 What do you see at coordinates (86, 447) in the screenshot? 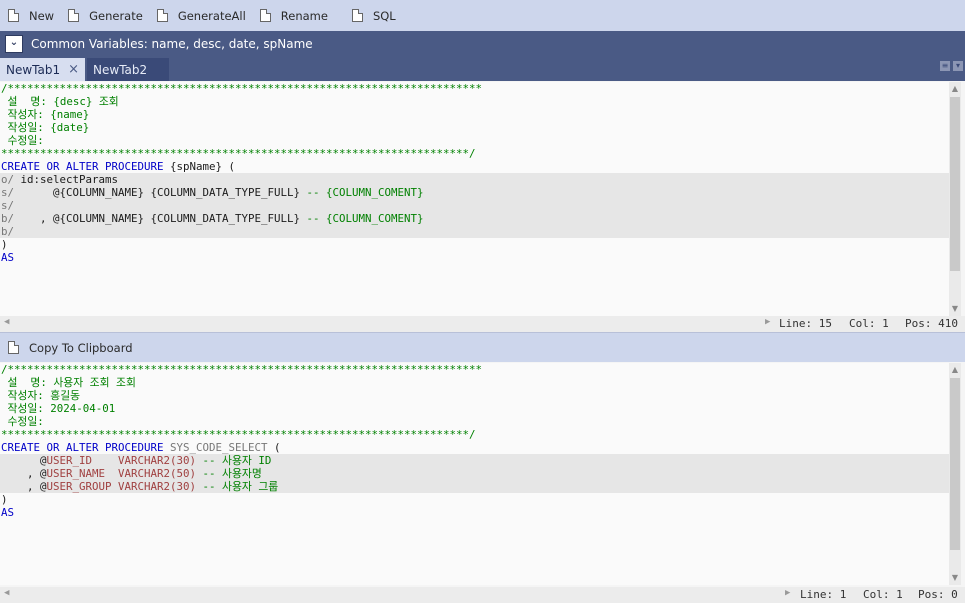
I see `code-token: CREATE OR ALTER PROCEDURE` at bounding box center [86, 447].